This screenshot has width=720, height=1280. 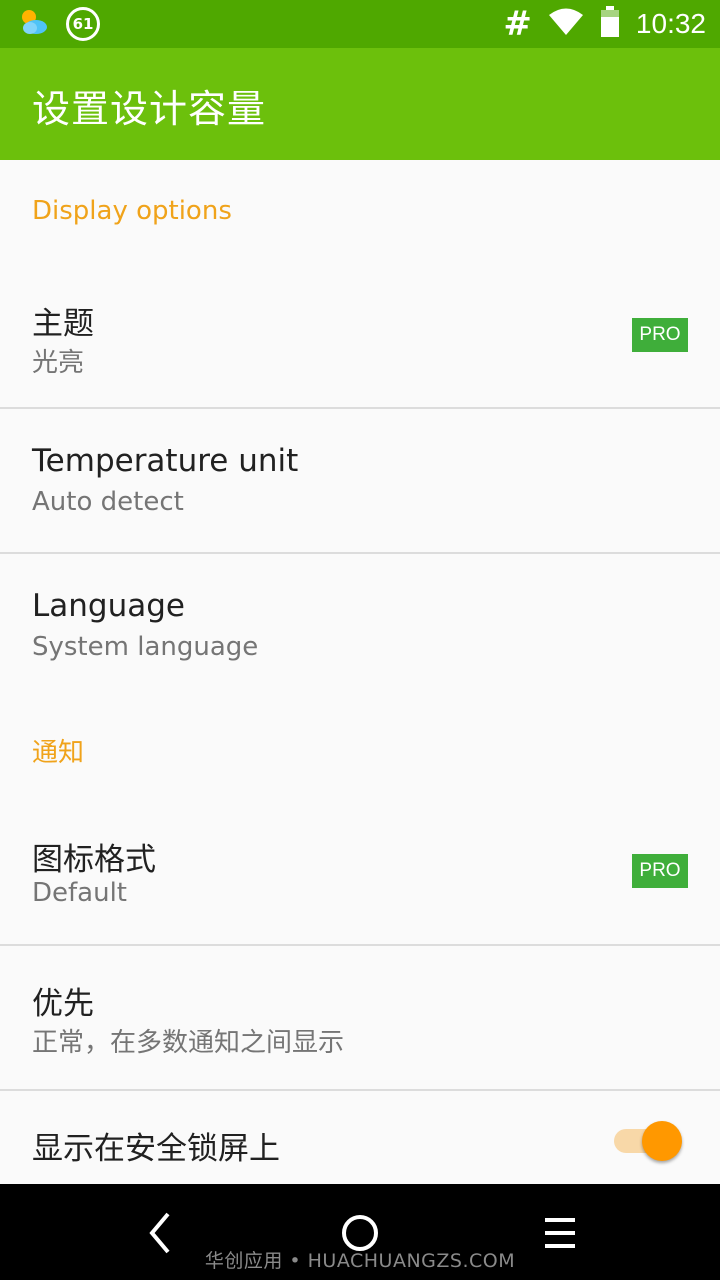 I want to click on toggle-thumb, so click(x=662, y=1141).